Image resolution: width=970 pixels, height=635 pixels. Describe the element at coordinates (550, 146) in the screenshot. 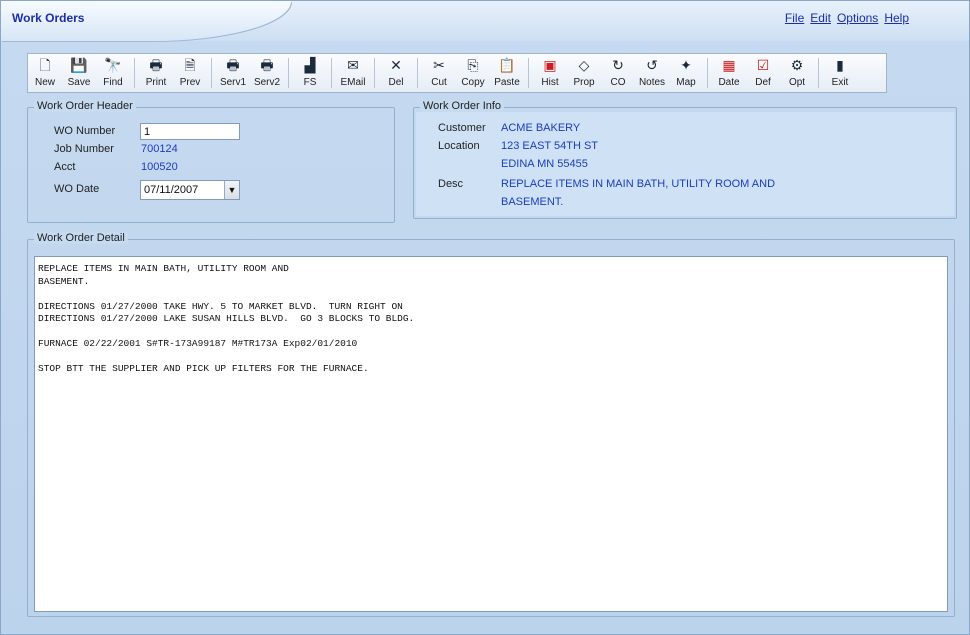

I see `location-line1: 123 EAST 54TH ST` at that location.